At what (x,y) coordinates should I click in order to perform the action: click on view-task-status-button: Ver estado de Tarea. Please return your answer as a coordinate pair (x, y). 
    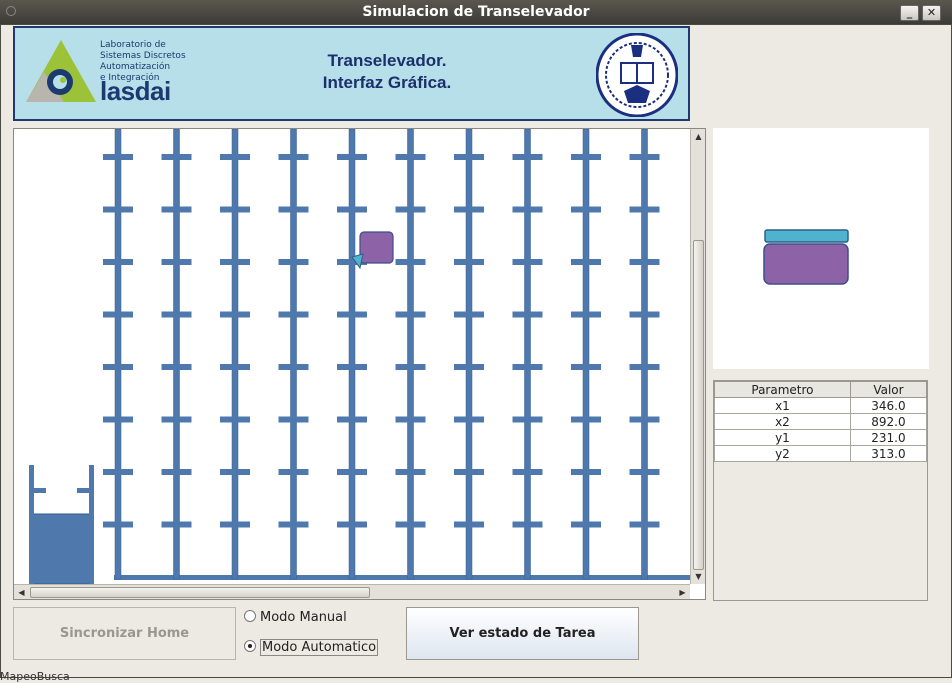
    Looking at the image, I should click on (522, 633).